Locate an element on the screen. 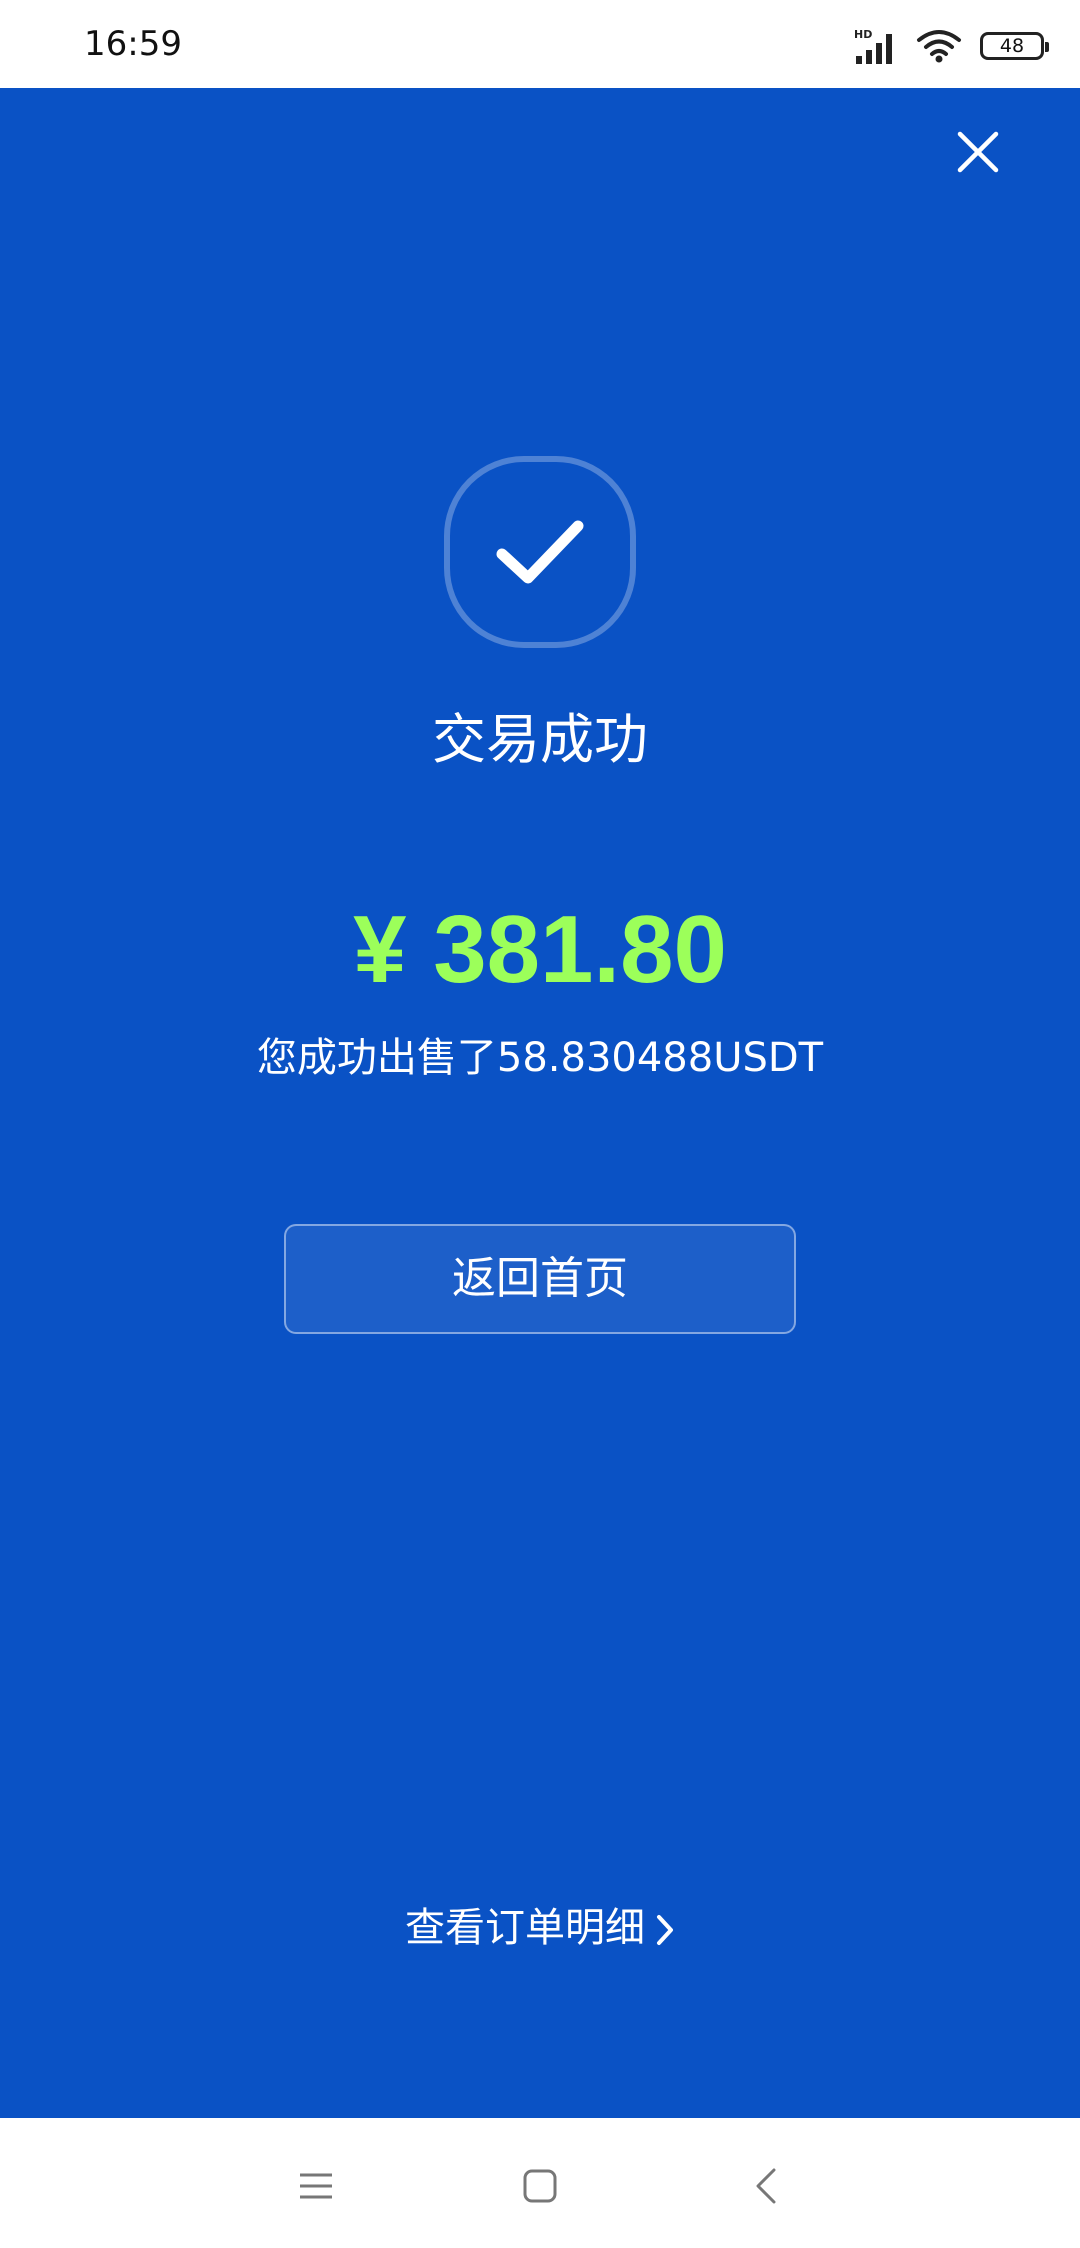 The image size is (1080, 2248). success-badge is located at coordinates (540, 552).